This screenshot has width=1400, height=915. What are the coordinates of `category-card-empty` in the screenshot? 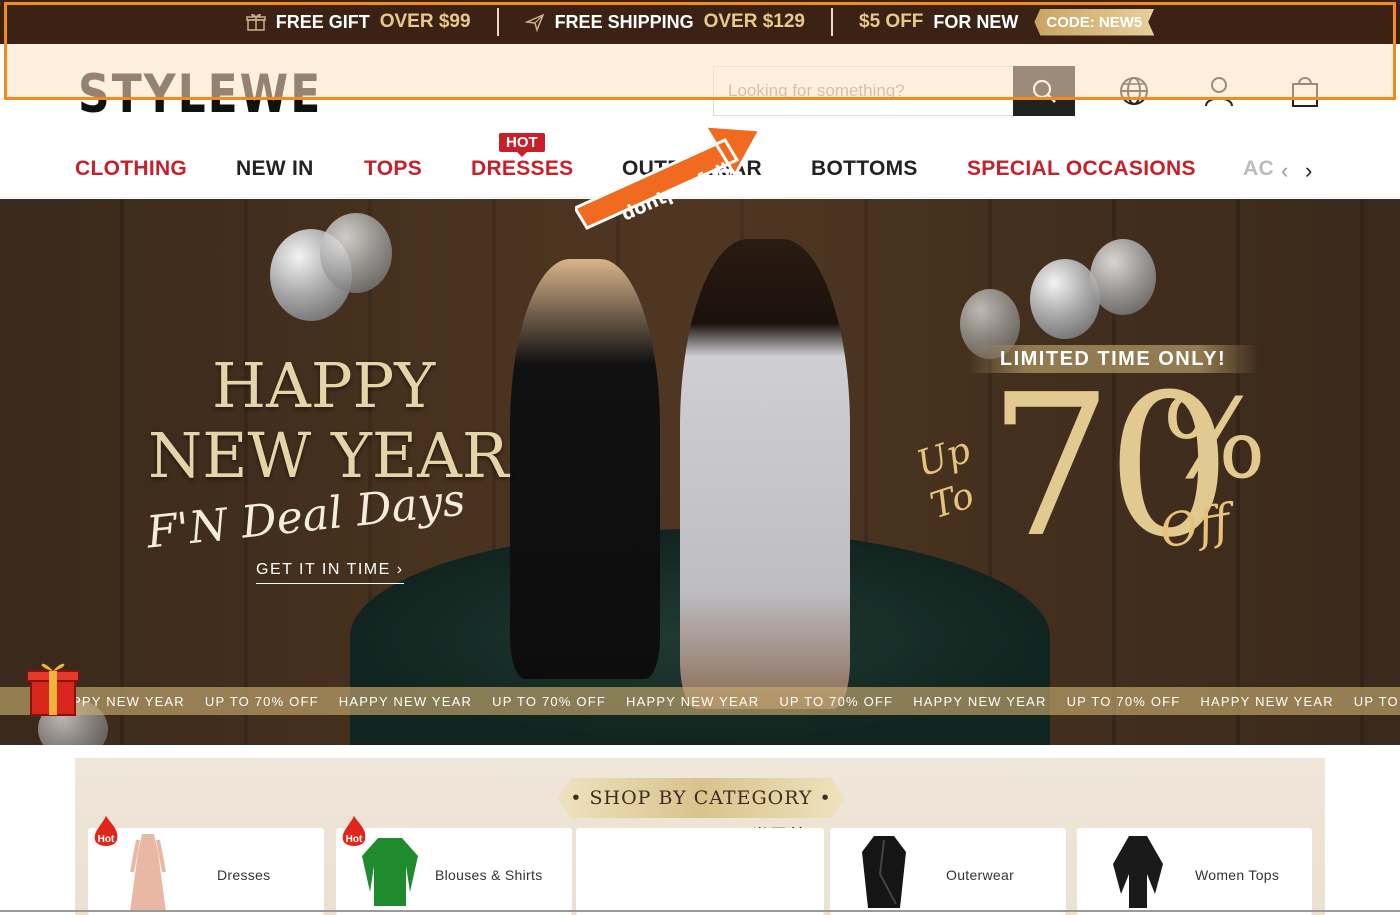 It's located at (700, 871).